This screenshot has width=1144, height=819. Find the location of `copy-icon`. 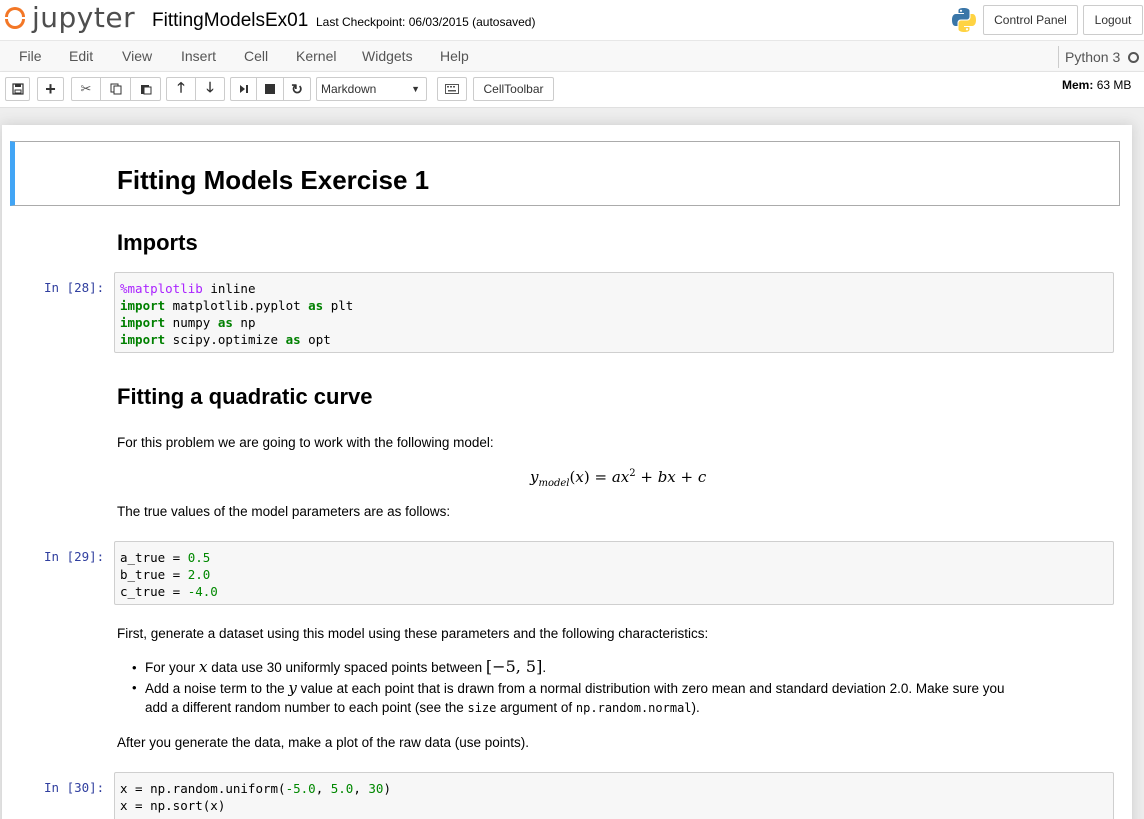

copy-icon is located at coordinates (115, 89).